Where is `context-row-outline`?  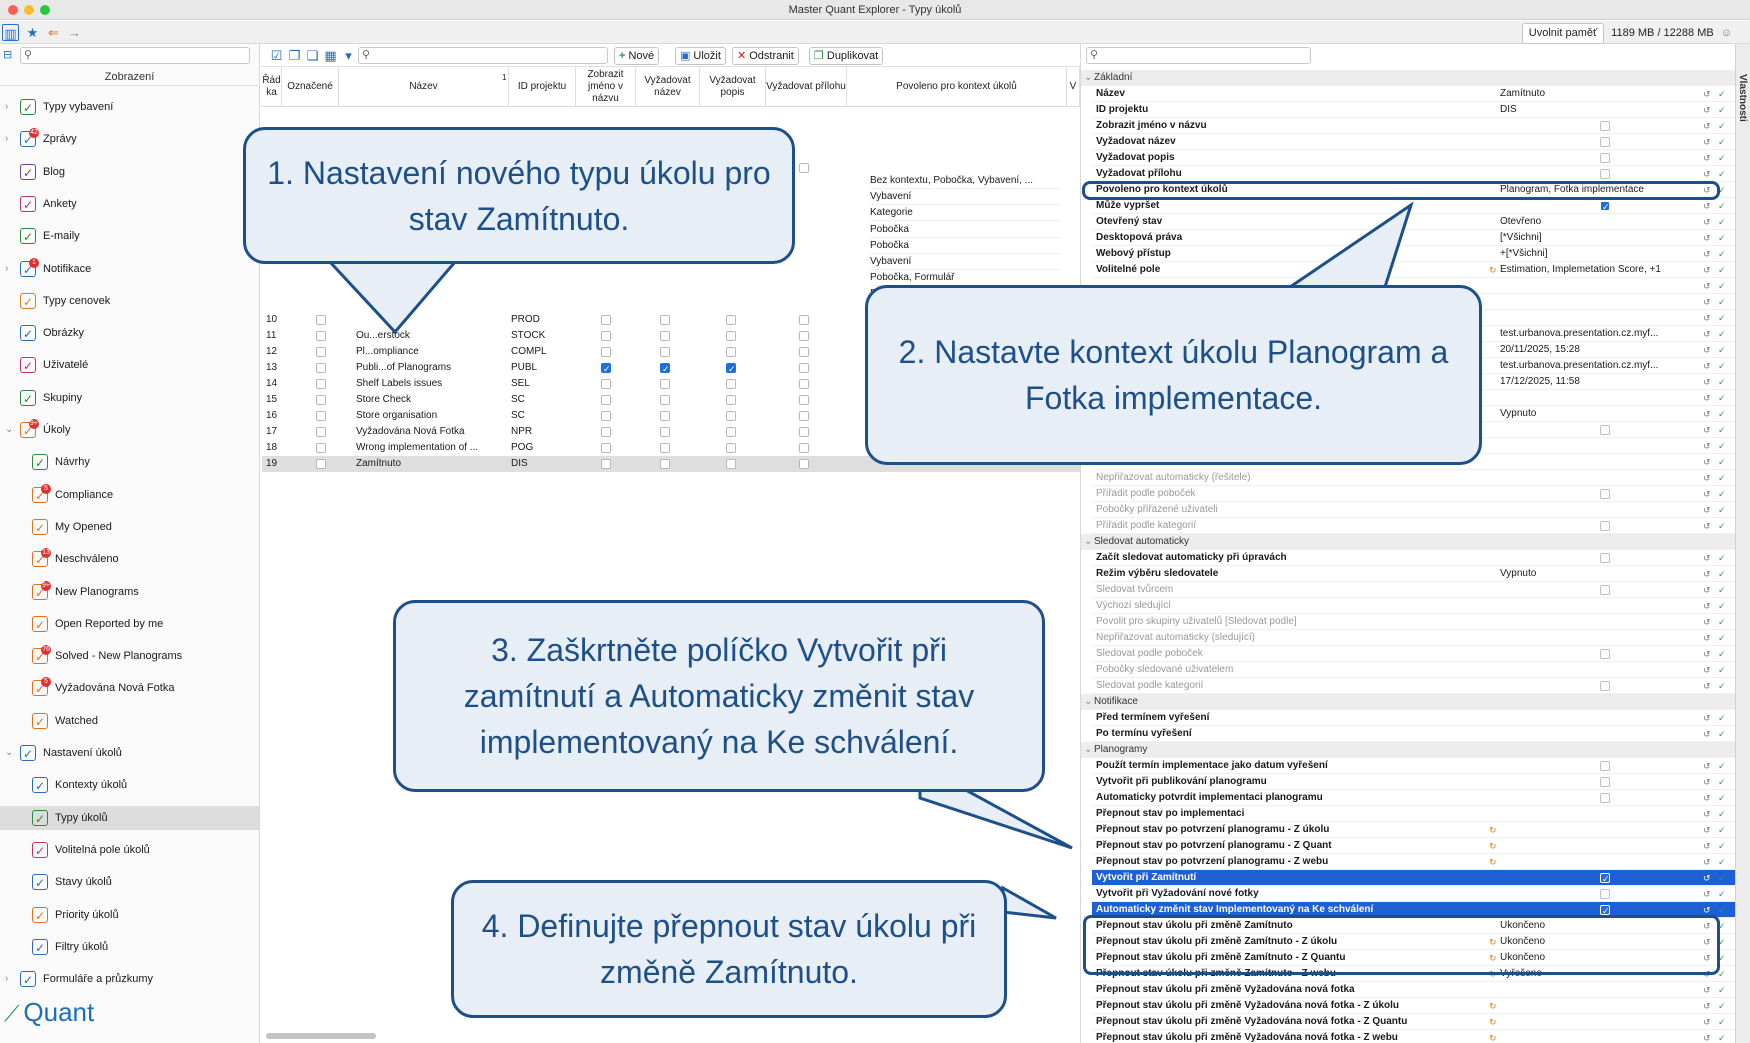 context-row-outline is located at coordinates (1401, 190).